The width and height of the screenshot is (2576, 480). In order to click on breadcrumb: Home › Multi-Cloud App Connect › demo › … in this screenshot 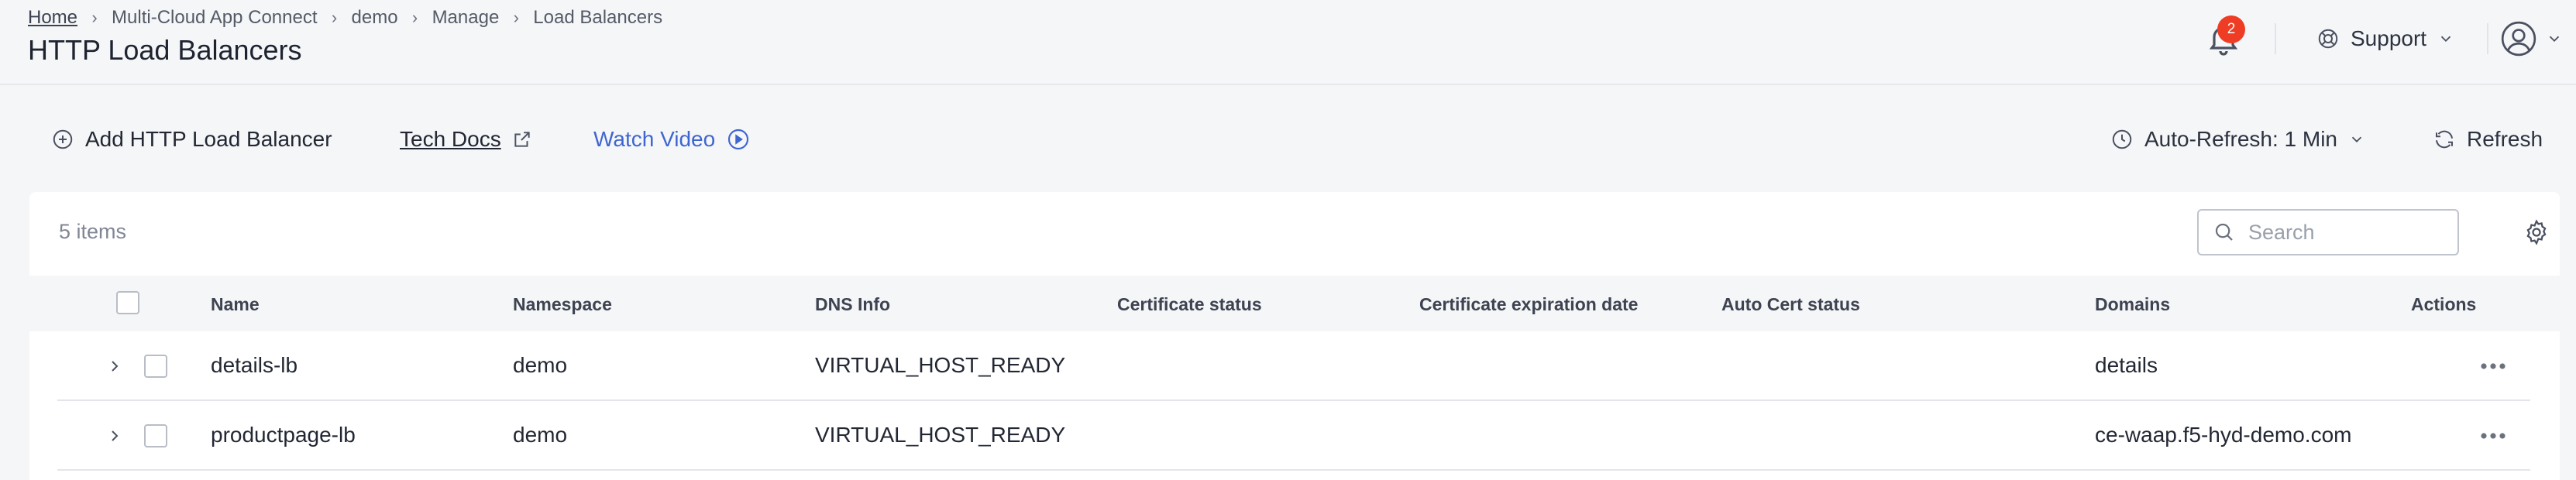, I will do `click(345, 18)`.